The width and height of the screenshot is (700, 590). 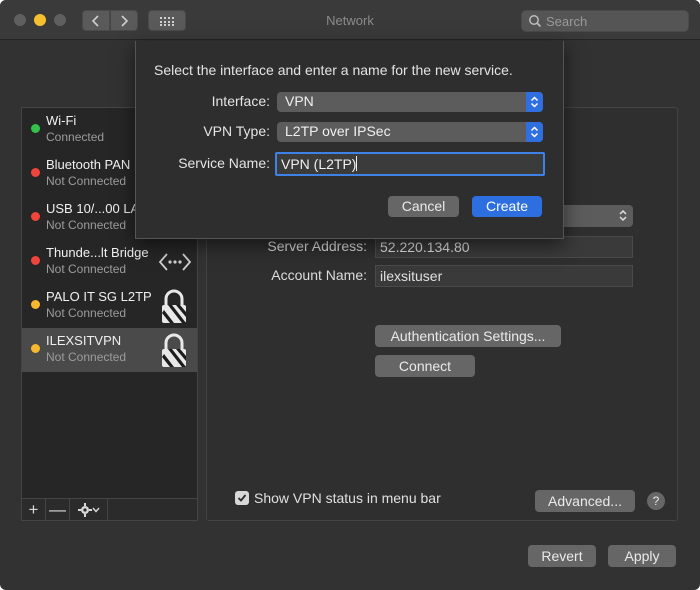 What do you see at coordinates (347, 498) in the screenshot?
I see `show-vpn-status-label: Show VPN status in menu bar` at bounding box center [347, 498].